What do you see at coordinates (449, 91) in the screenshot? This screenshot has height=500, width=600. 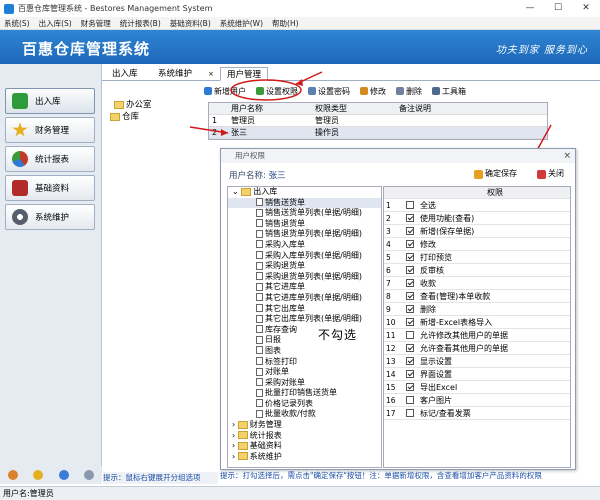 I see `toolbox-button: 工具箱` at bounding box center [449, 91].